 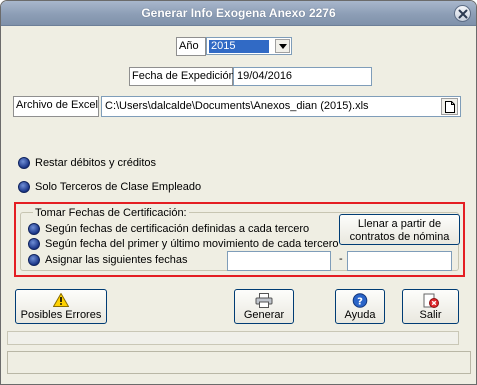 I want to click on possible-errors-button: Posibles Errores, so click(x=61, y=306).